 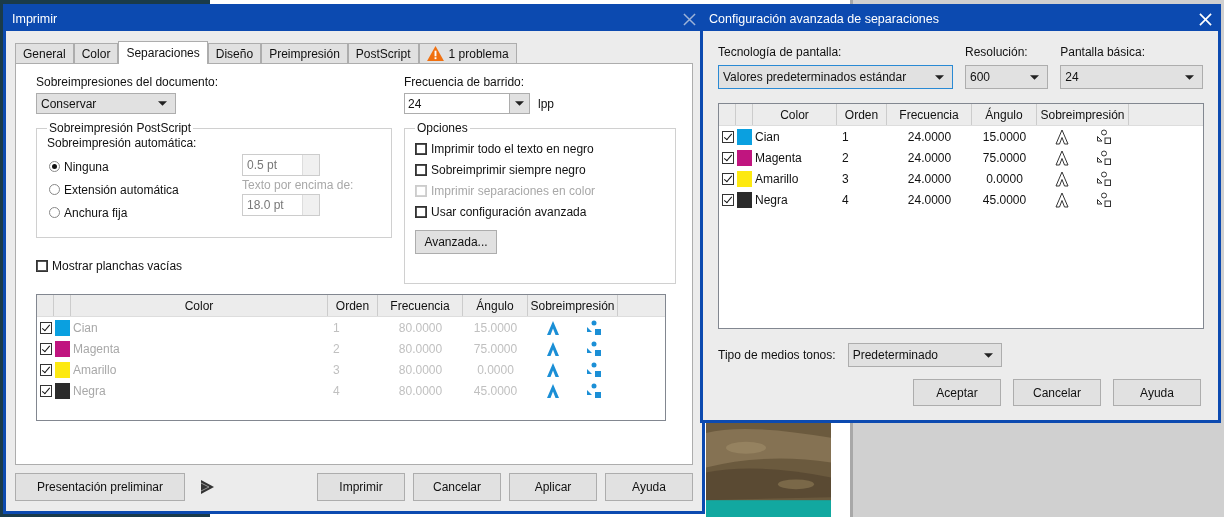 What do you see at coordinates (546, 103) in the screenshot?
I see `unit-label: lpp` at bounding box center [546, 103].